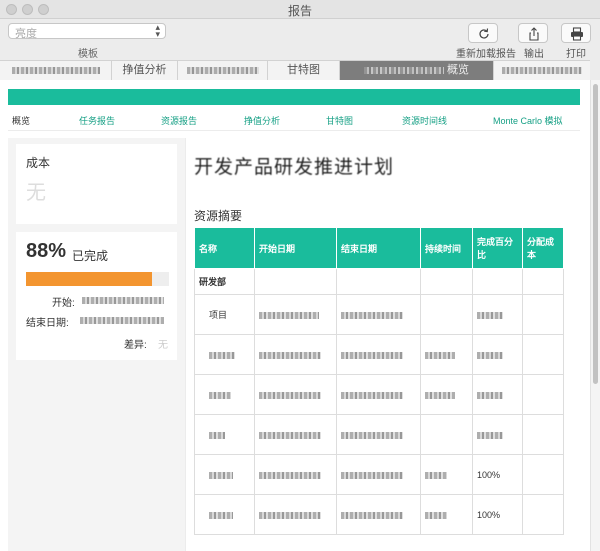 This screenshot has height=551, width=600. I want to click on report-tab-strip: 挣值分析 甘特图 概览, so click(295, 70).